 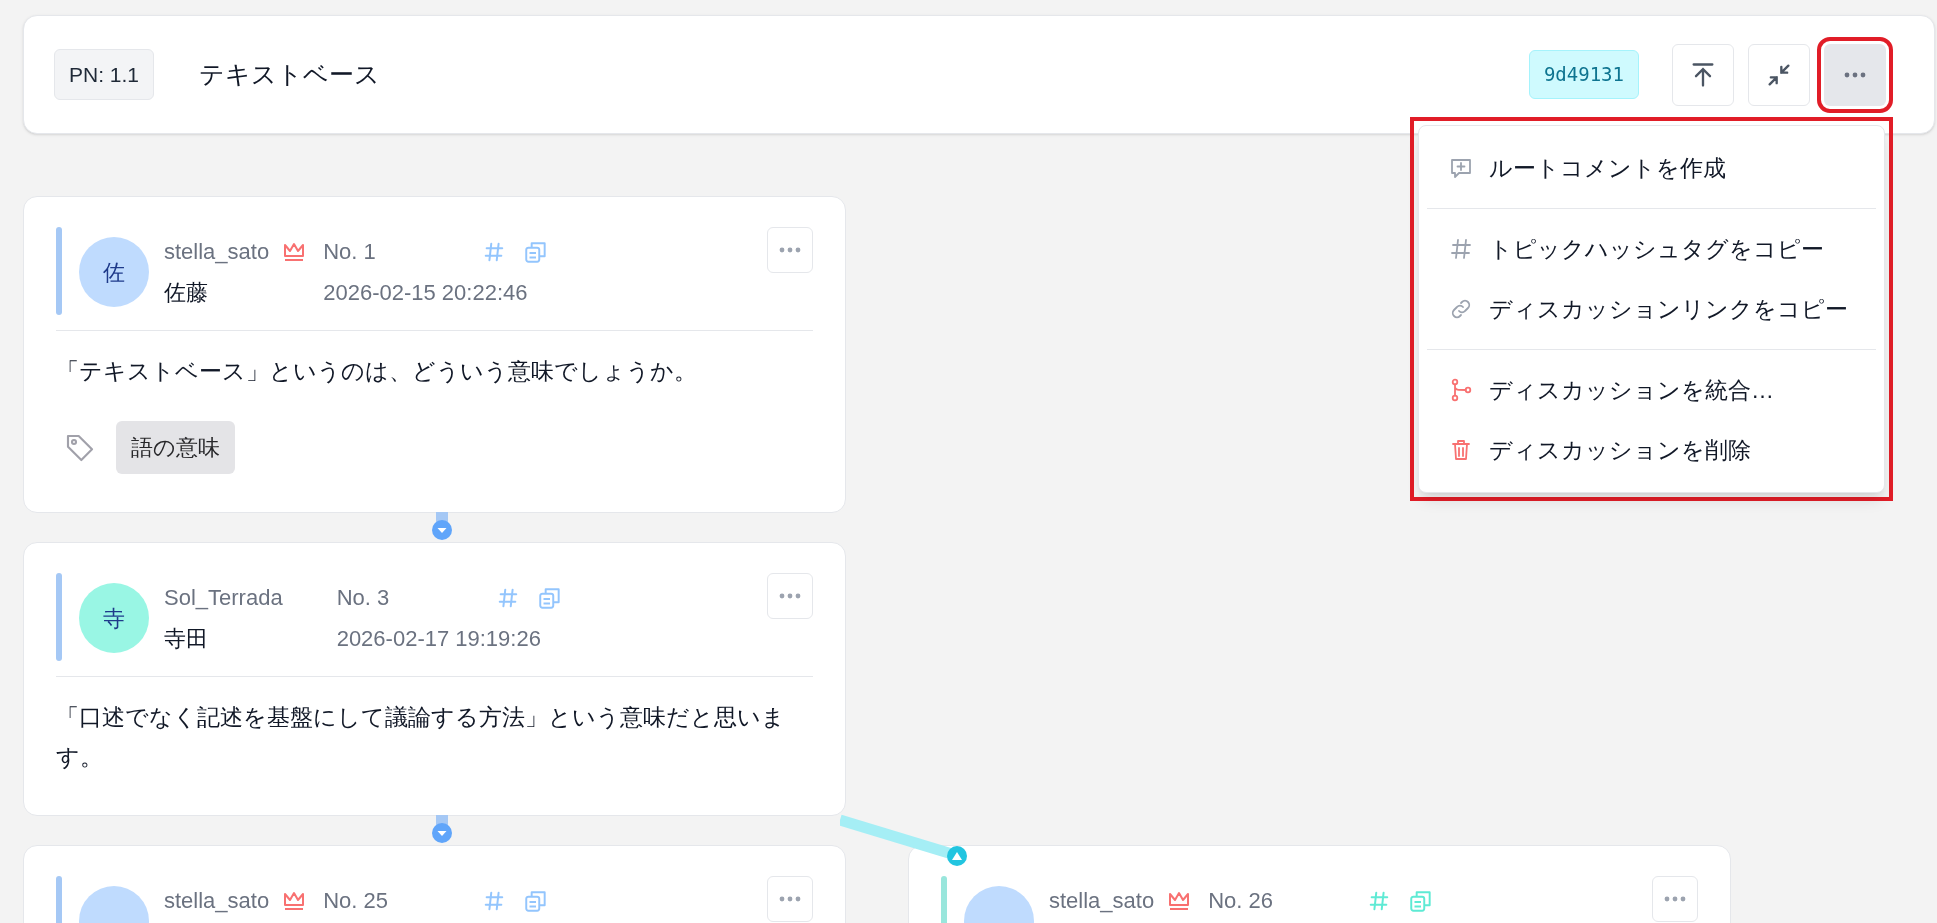 What do you see at coordinates (1651, 450) in the screenshot?
I see `menu-item: ディスカッションを削除` at bounding box center [1651, 450].